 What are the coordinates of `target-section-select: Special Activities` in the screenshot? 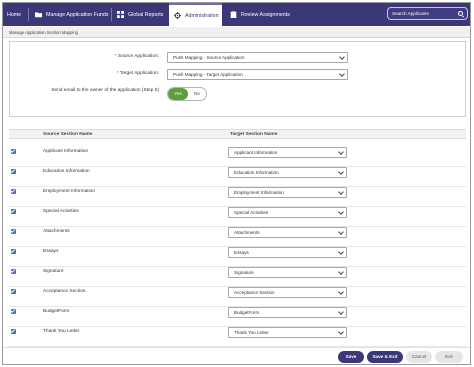 It's located at (287, 212).